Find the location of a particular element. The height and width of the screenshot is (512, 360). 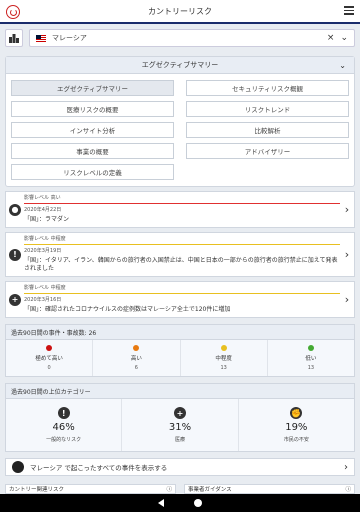

incident-stats-title: 過去90日間の事件・事故数: 26 is located at coordinates (180, 333).